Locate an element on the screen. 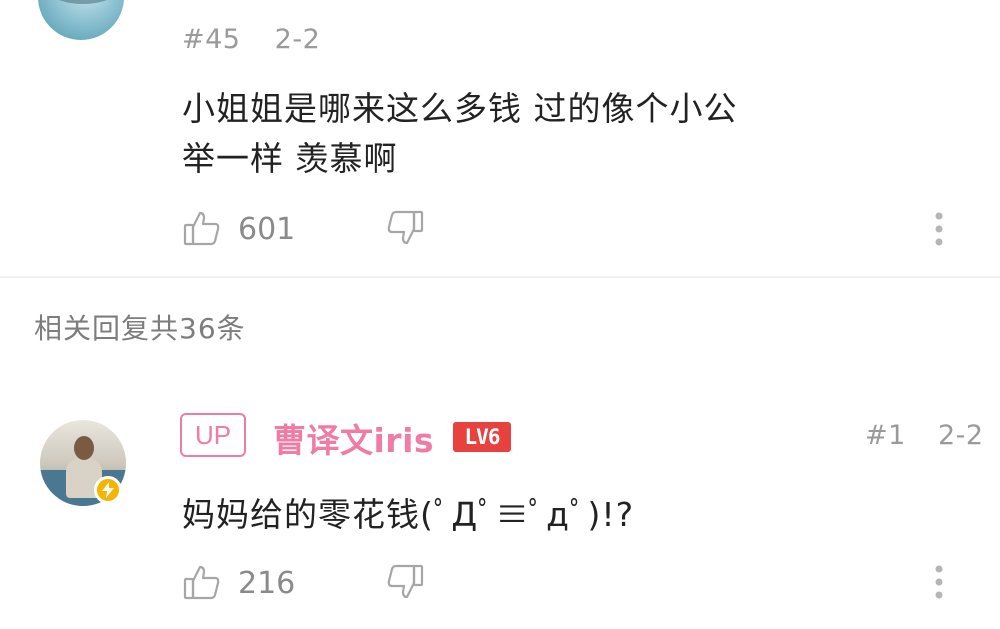 Image resolution: width=1000 pixels, height=629 pixels. username: 曹译文iris is located at coordinates (353, 438).